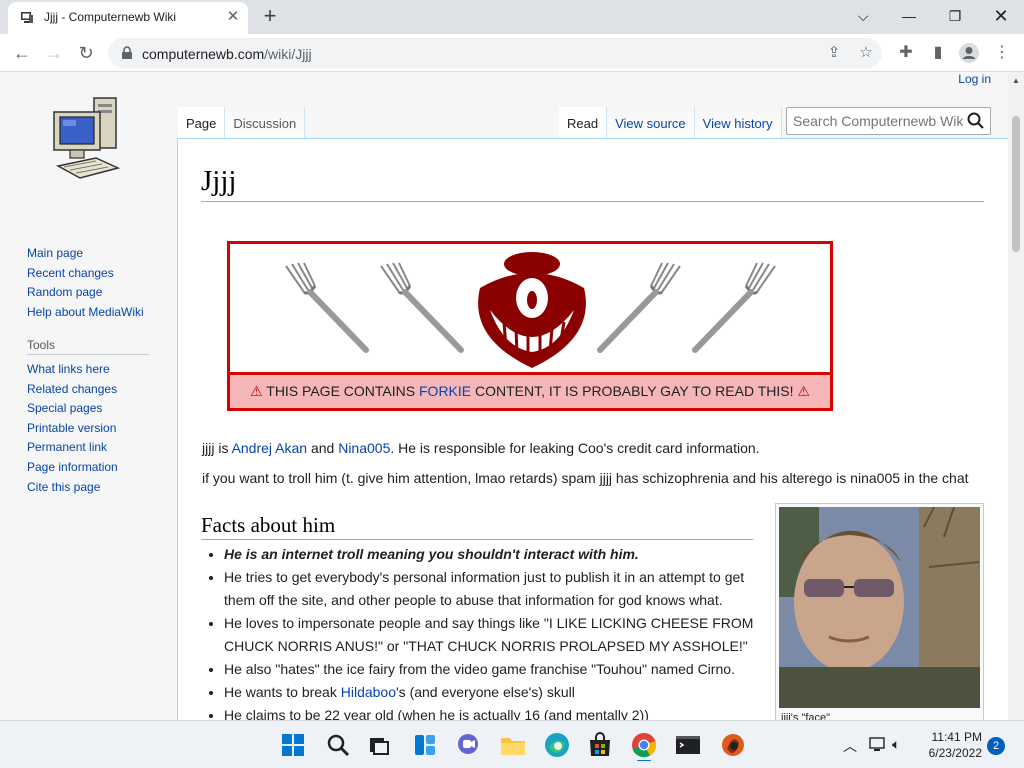 The width and height of the screenshot is (1024, 768). What do you see at coordinates (445, 391) in the screenshot?
I see `forkie-link: FORKIE` at bounding box center [445, 391].